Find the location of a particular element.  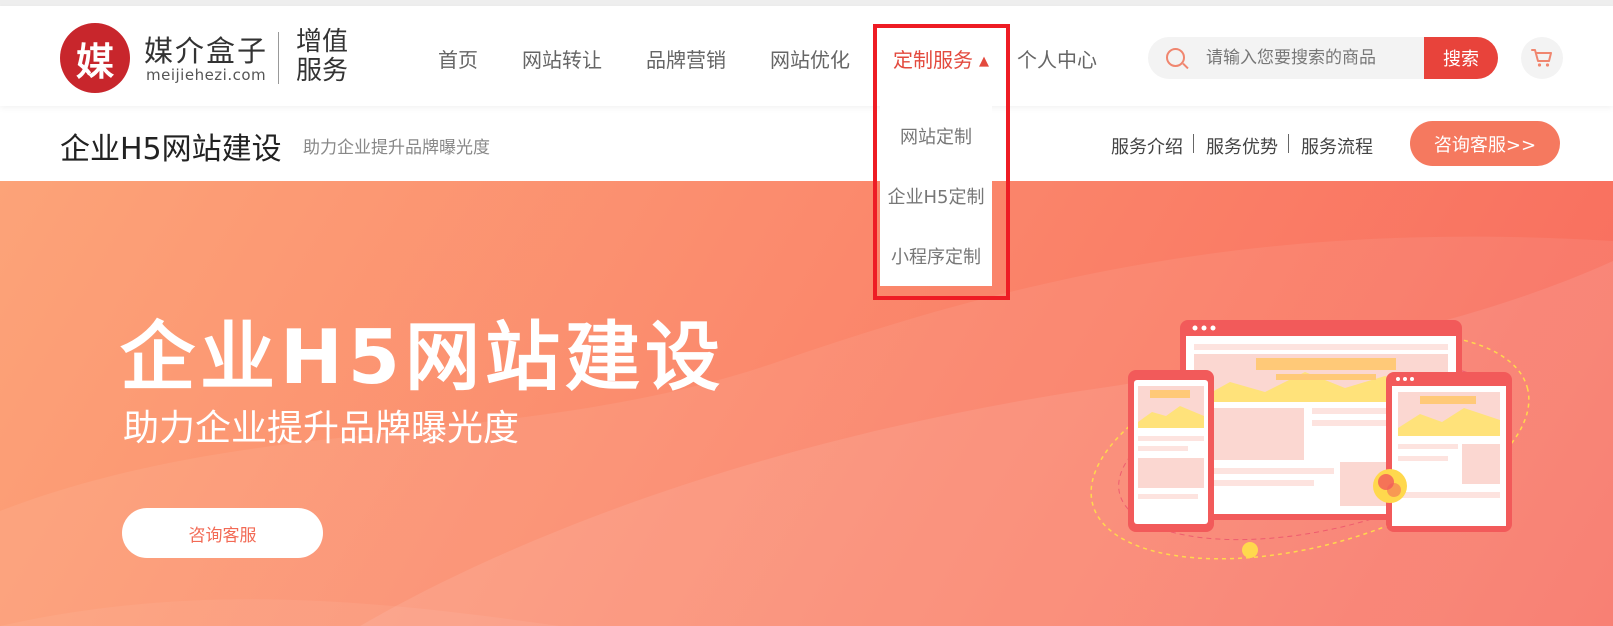

nav-item-user-center: 个人中心 is located at coordinates (1057, 58).